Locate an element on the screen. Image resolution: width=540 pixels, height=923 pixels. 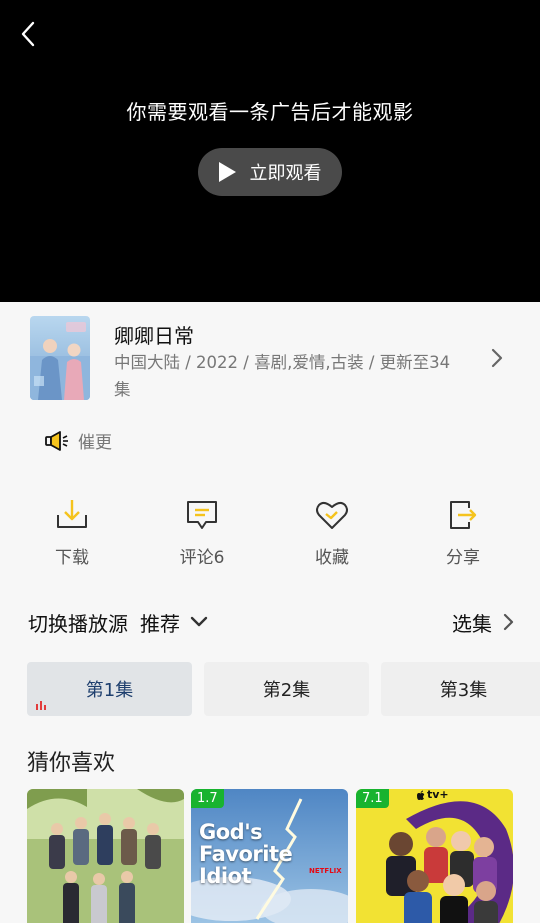
watch-now-button: 立即观看 is located at coordinates (270, 172).